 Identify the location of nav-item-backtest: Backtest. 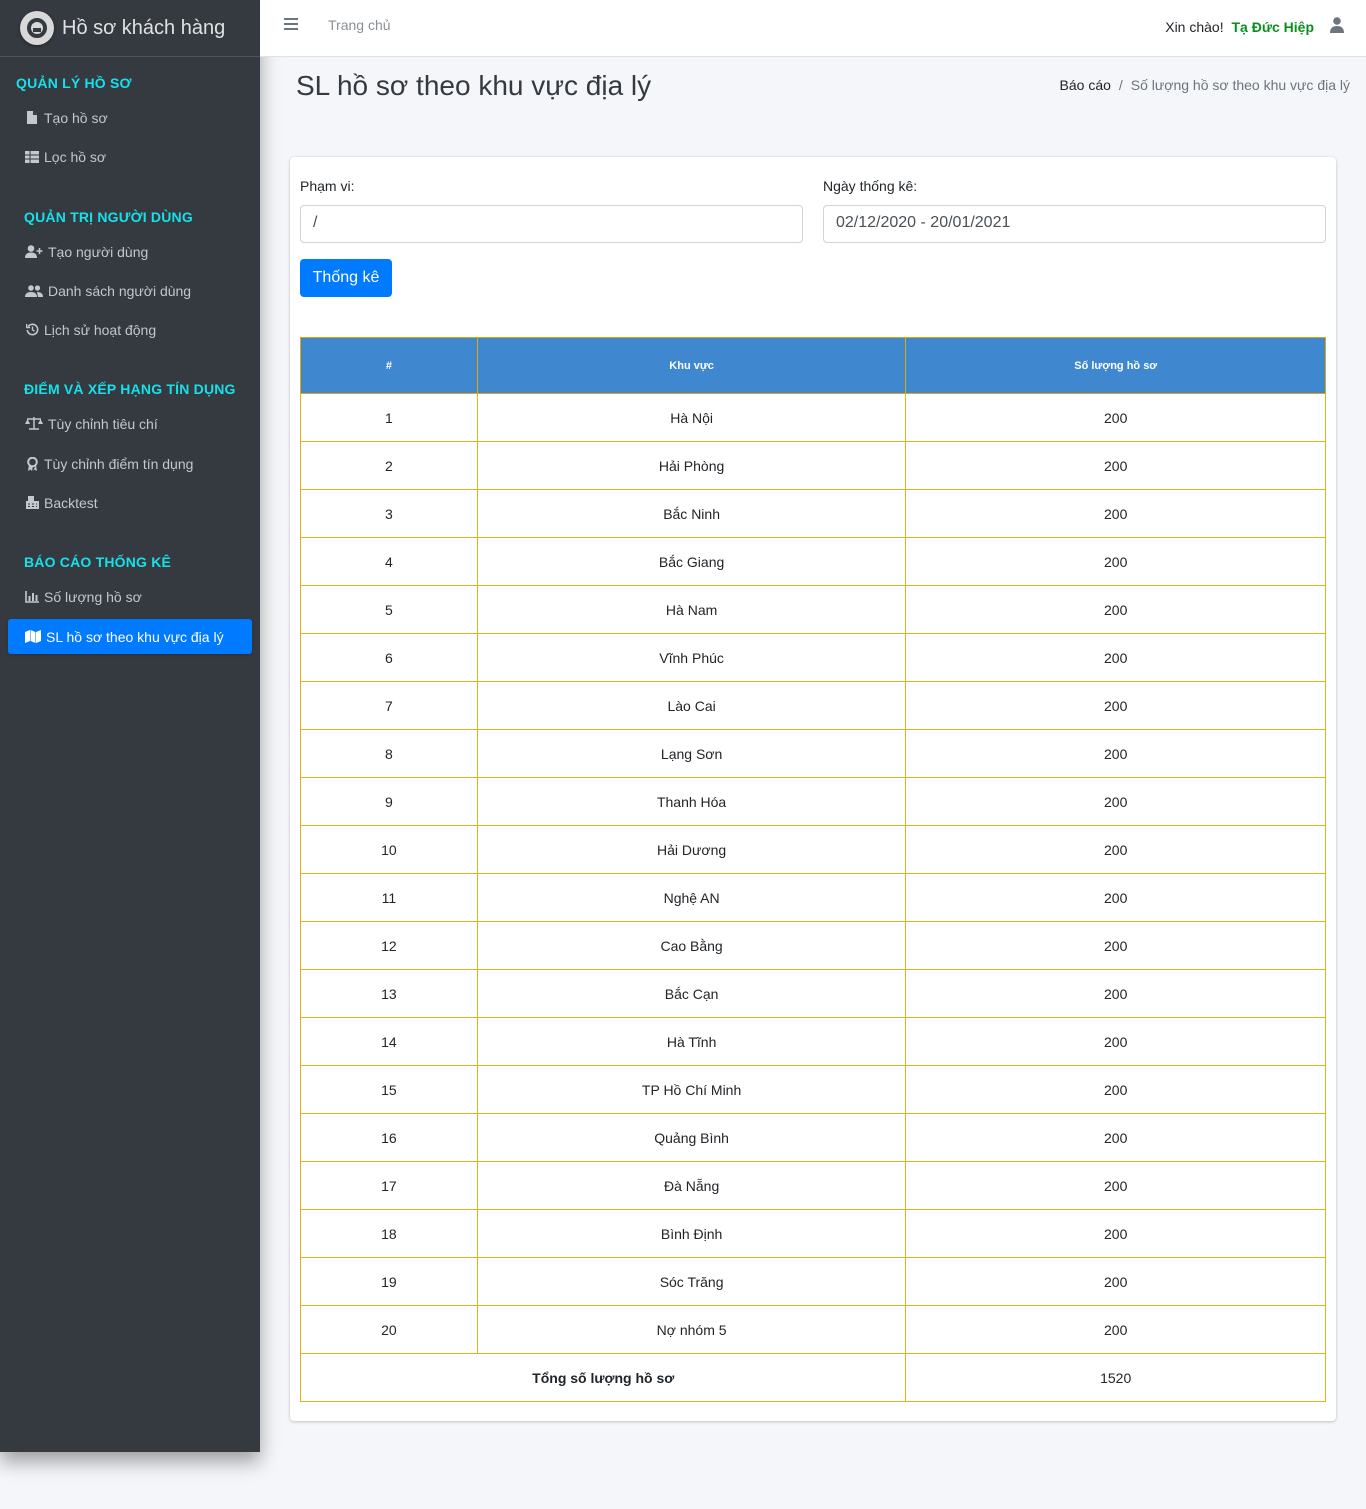
(130, 502).